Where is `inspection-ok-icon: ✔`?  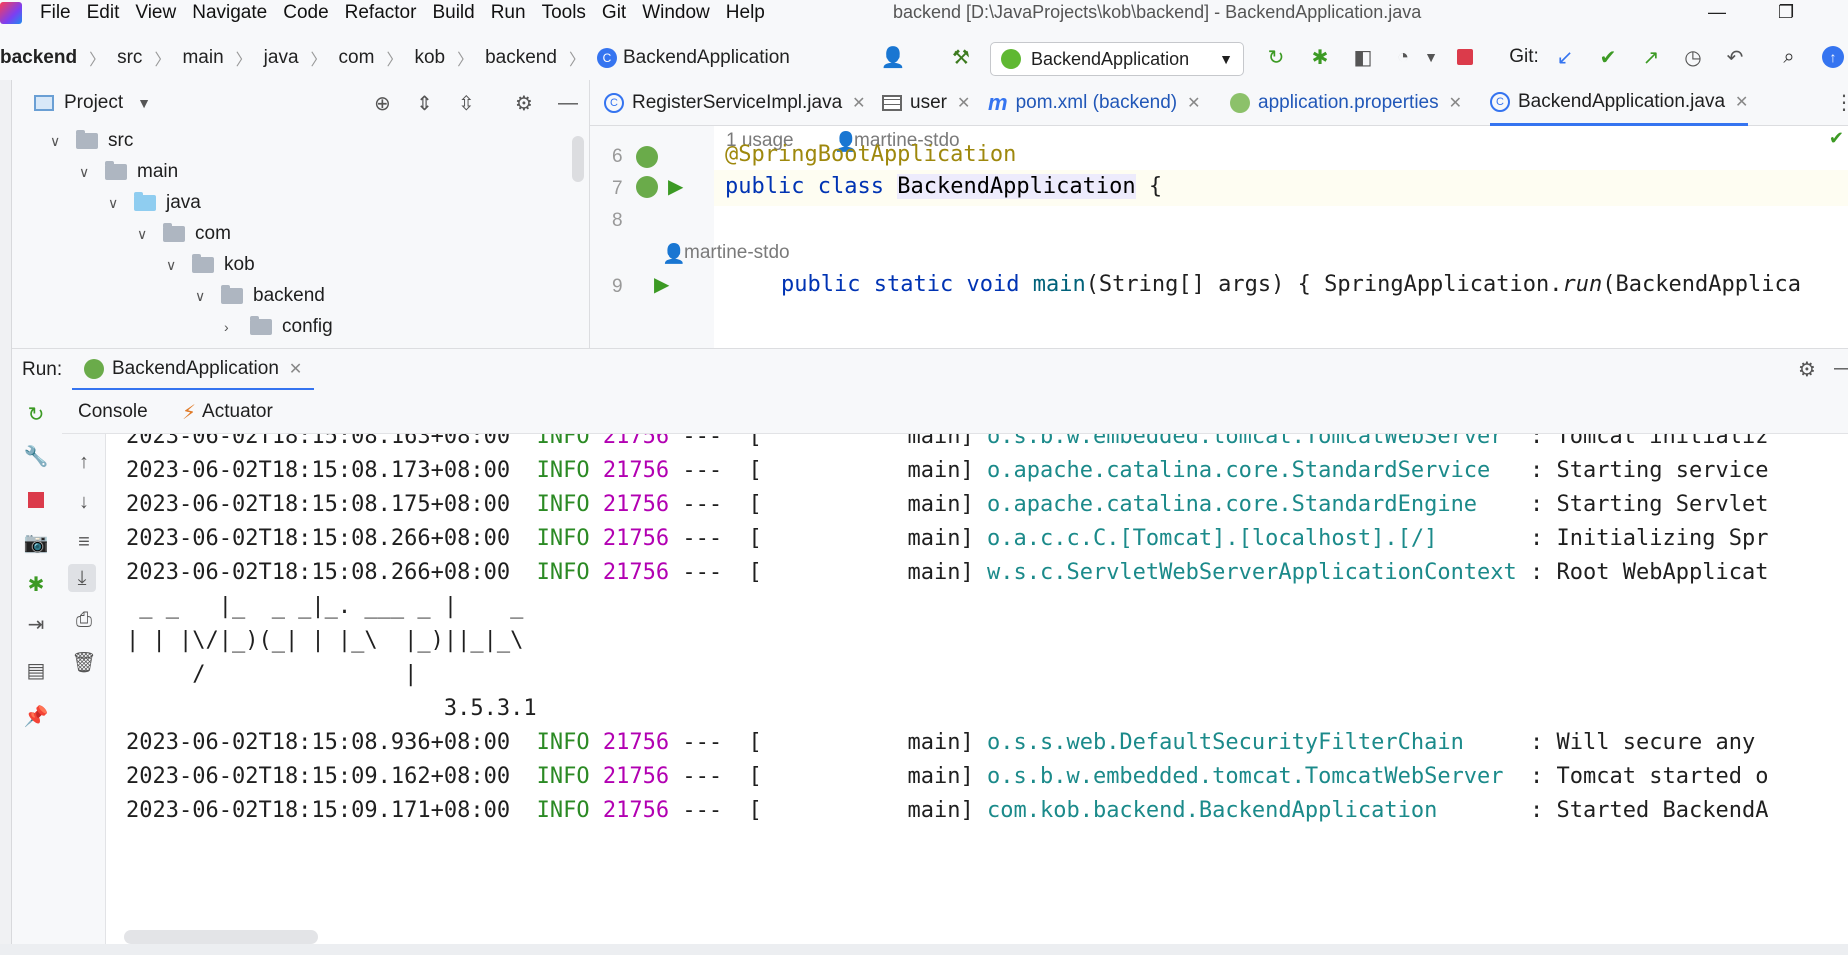
inspection-ok-icon: ✔ is located at coordinates (1836, 138).